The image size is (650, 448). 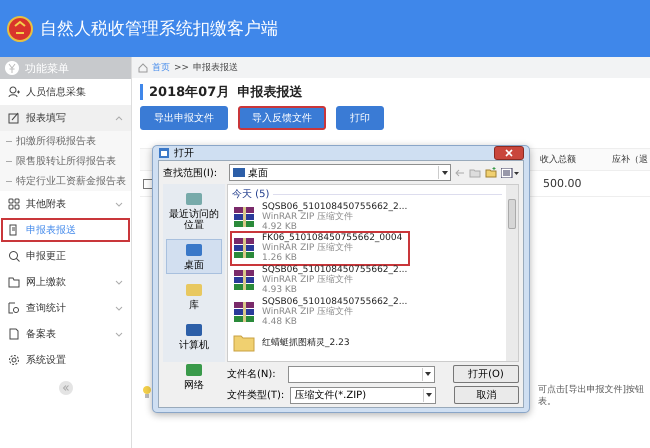 What do you see at coordinates (361, 374) in the screenshot?
I see `file-name-field` at bounding box center [361, 374].